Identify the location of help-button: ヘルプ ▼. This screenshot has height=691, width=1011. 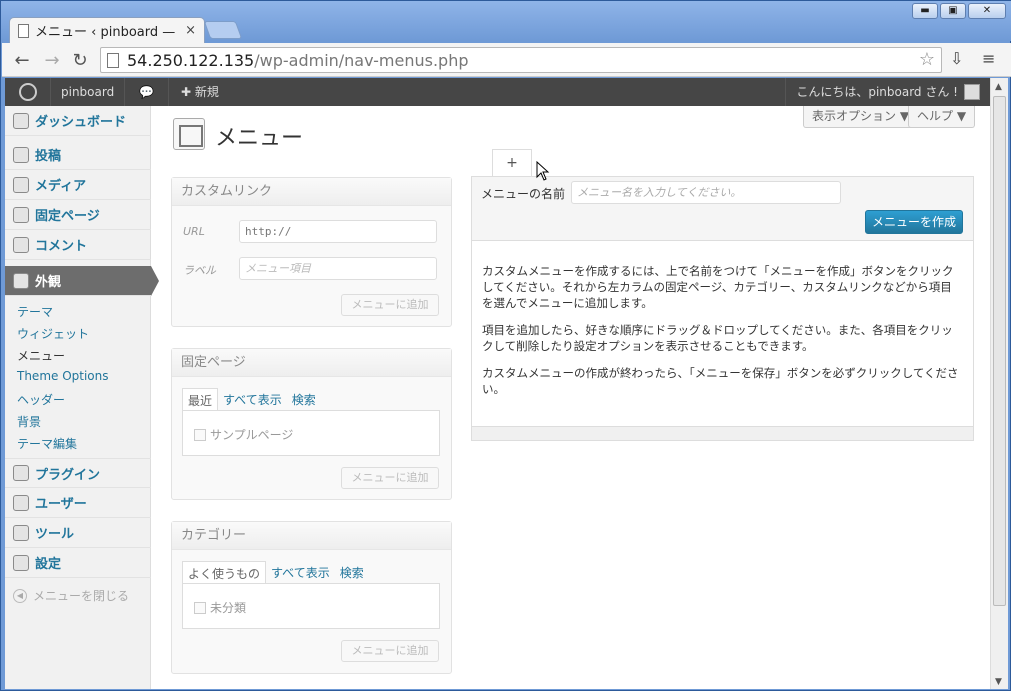
(942, 117).